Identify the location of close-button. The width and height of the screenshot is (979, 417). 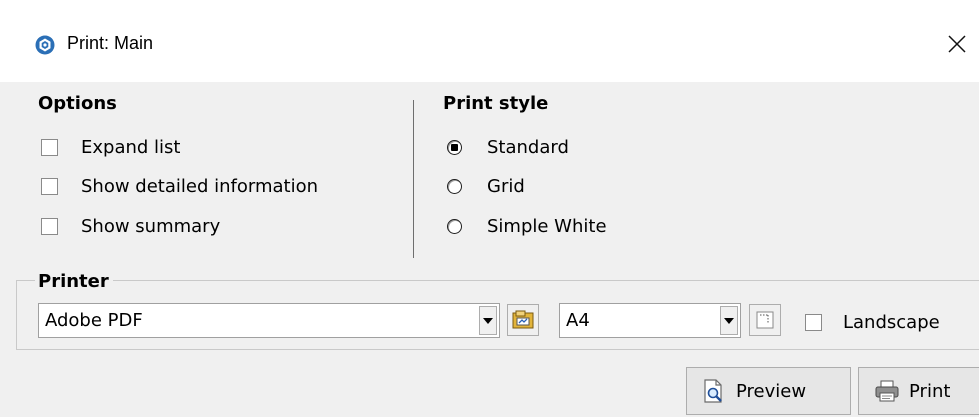
(956, 44).